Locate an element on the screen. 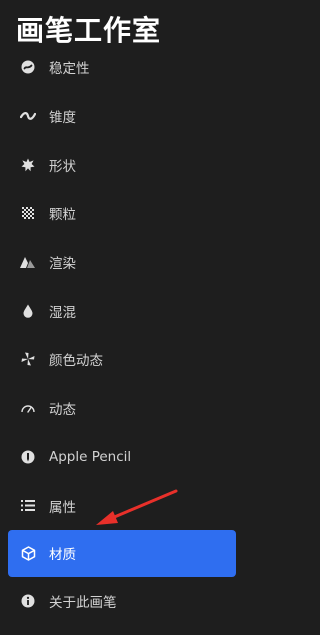  menu-item-apple-pencil: Apple Pencil is located at coordinates (122, 457).